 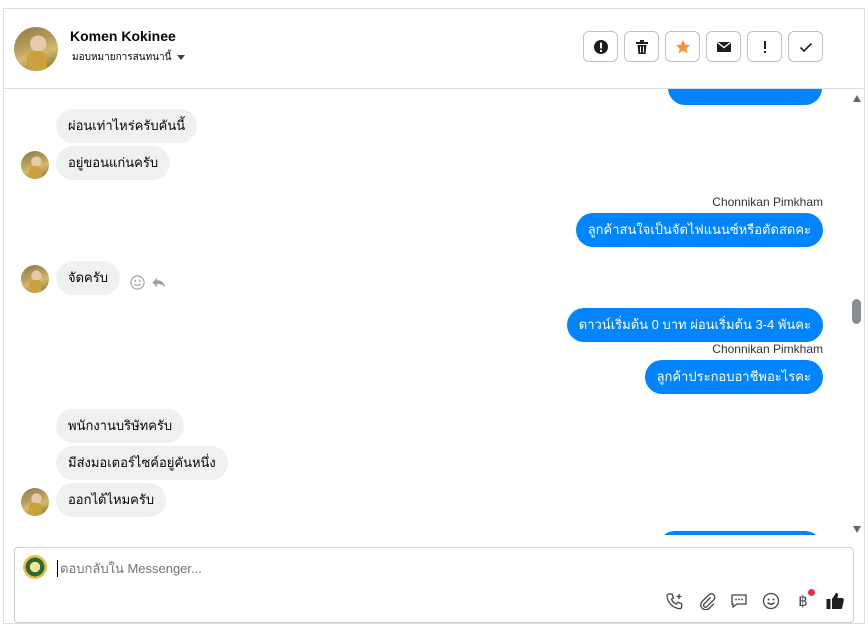 I want to click on mark-unread-button, so click(x=723, y=46).